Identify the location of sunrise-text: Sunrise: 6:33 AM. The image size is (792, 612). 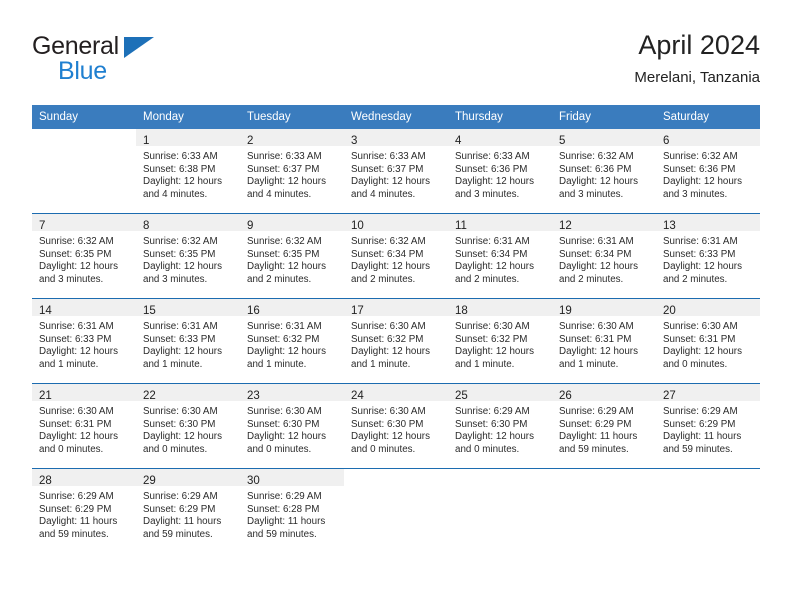
(284, 156).